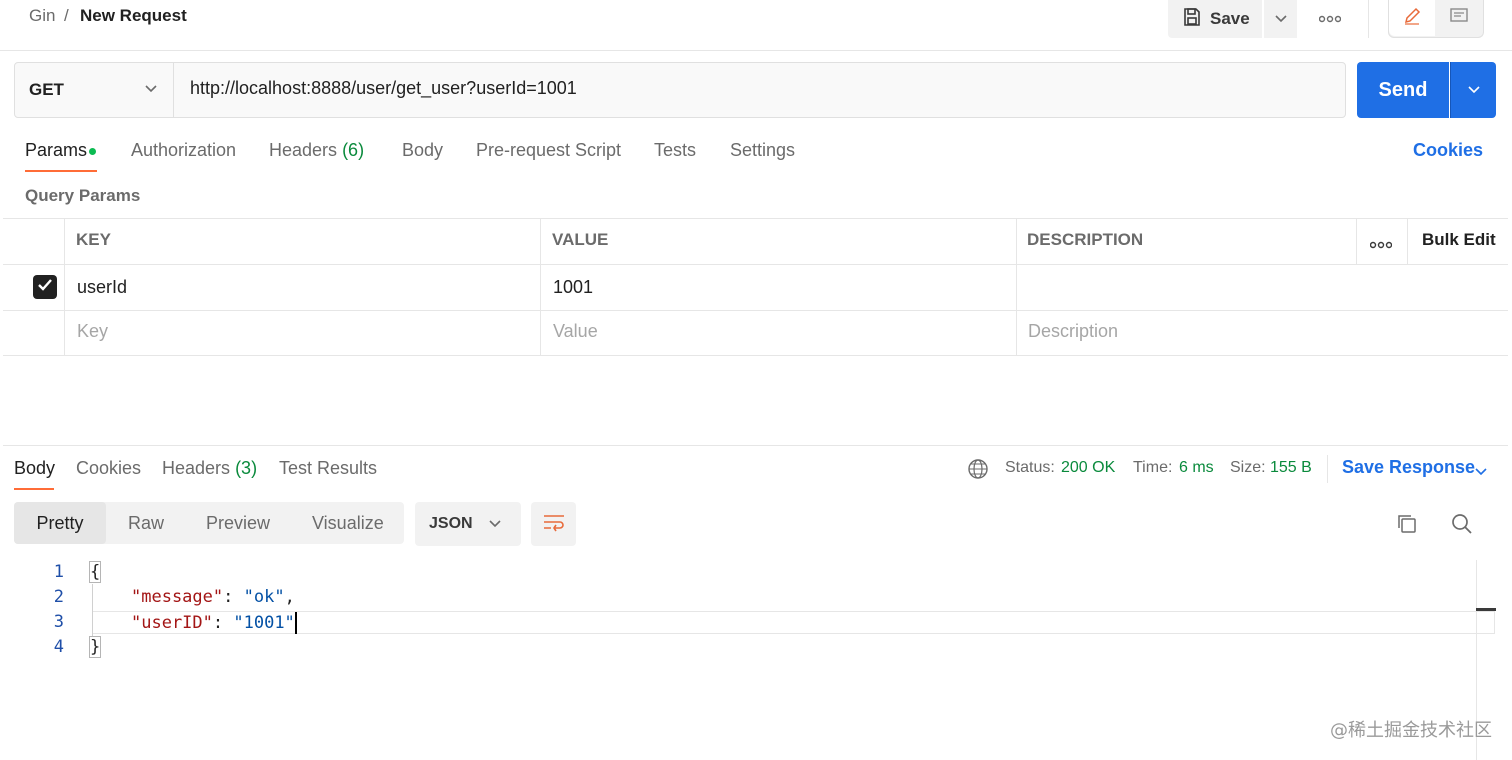  What do you see at coordinates (93, 239) in the screenshot?
I see `column-header-key: KEY` at bounding box center [93, 239].